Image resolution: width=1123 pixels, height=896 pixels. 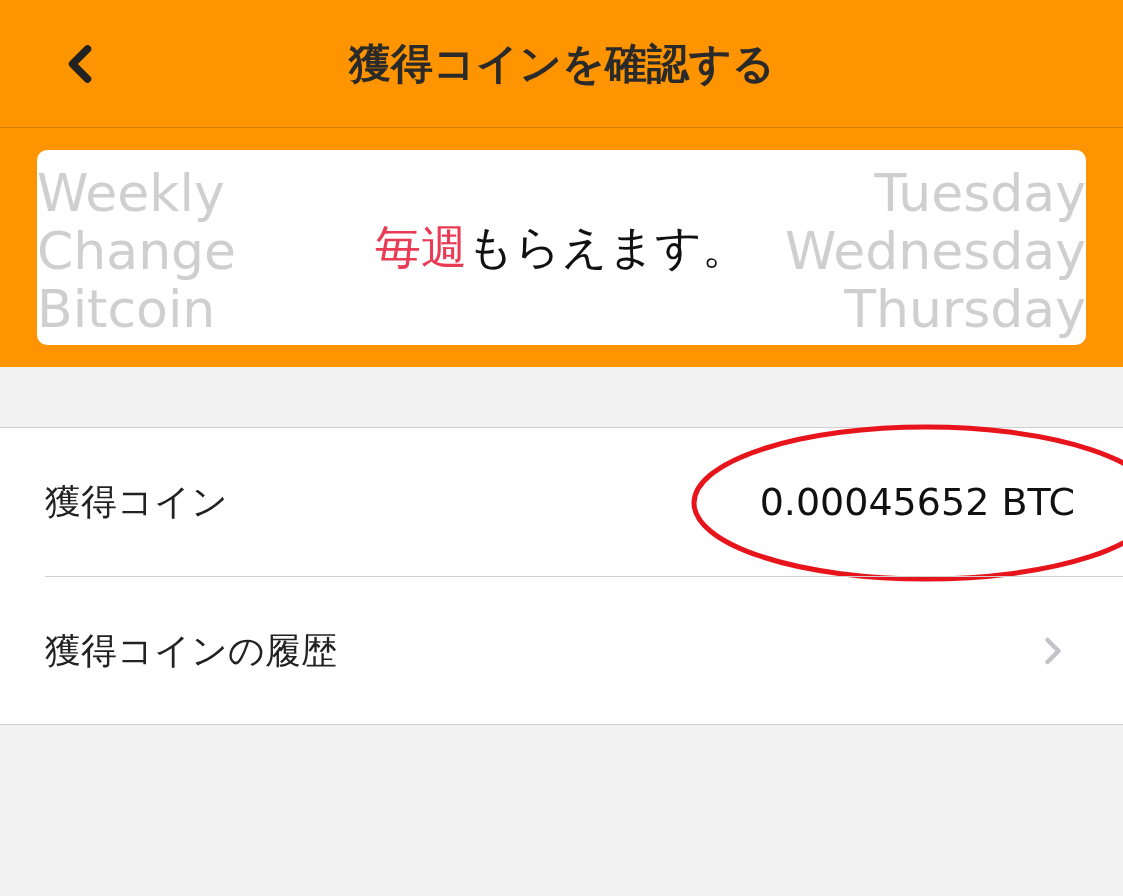 What do you see at coordinates (917, 502) in the screenshot?
I see `row-value: 0.00045652 BTC` at bounding box center [917, 502].